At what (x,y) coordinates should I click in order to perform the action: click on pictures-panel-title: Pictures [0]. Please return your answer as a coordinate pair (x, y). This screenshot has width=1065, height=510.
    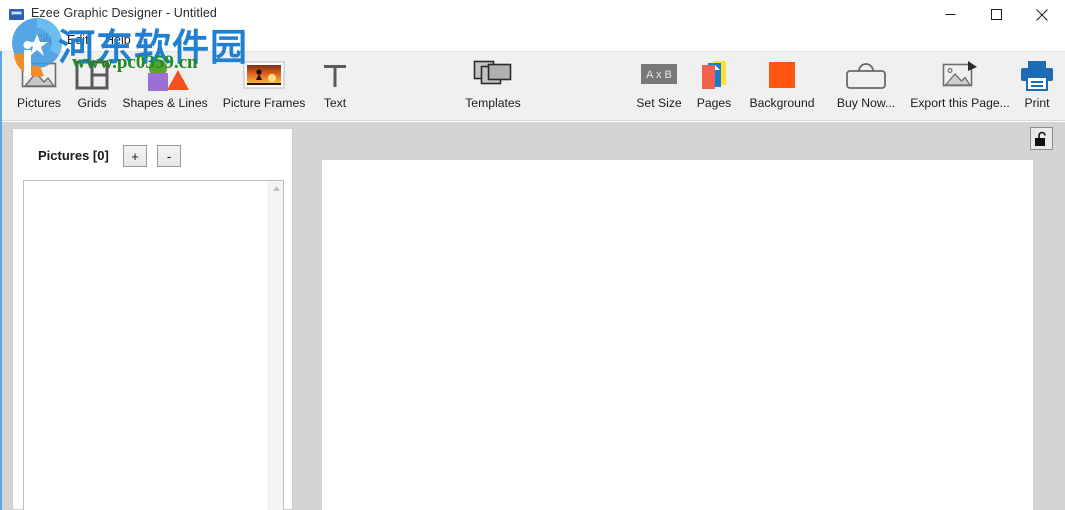
    Looking at the image, I should click on (73, 155).